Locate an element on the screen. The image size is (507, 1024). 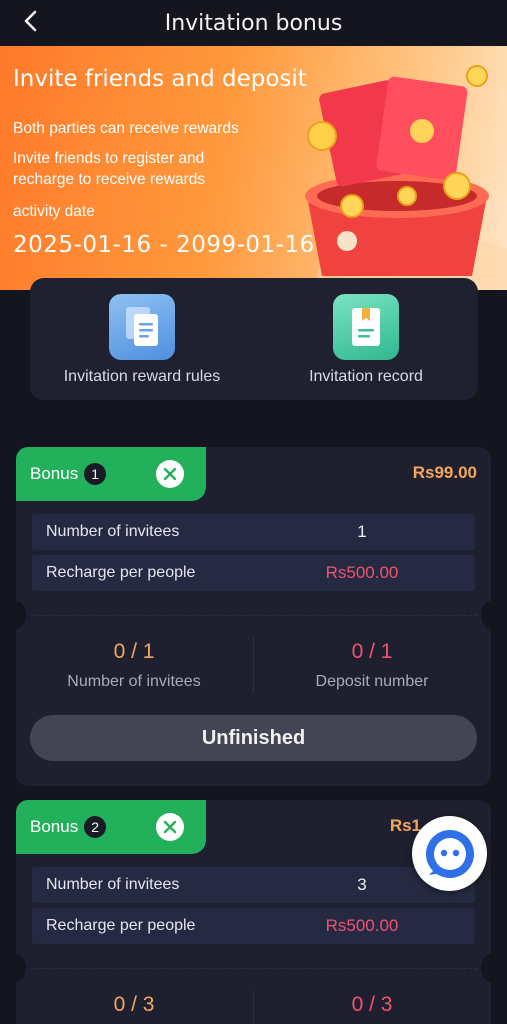
bonus-number-badge: 2 is located at coordinates (95, 827).